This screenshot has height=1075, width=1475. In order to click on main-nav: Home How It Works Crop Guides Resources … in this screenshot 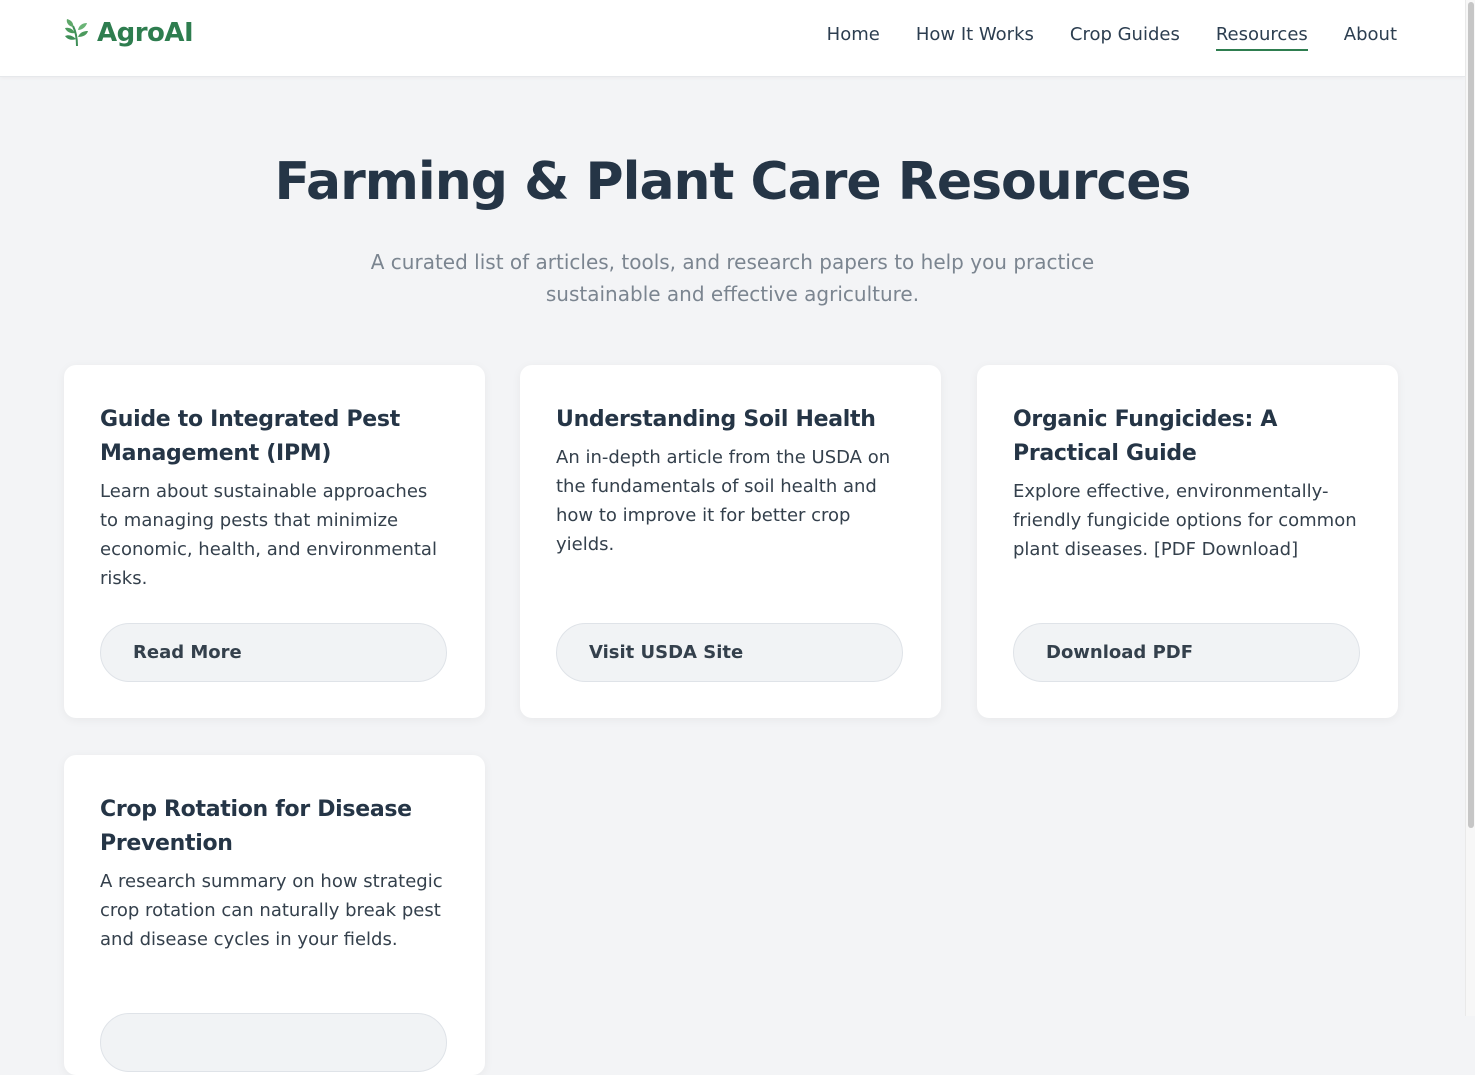, I will do `click(1112, 37)`.